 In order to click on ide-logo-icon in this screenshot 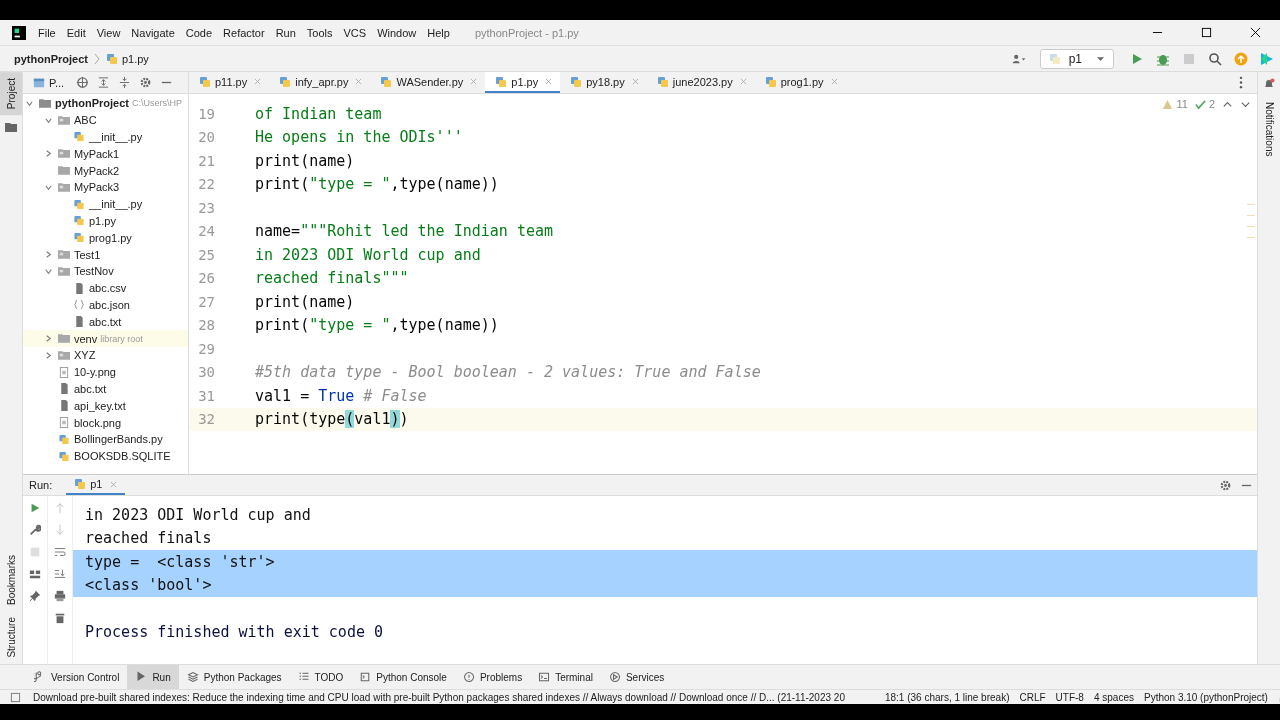, I will do `click(1267, 58)`.